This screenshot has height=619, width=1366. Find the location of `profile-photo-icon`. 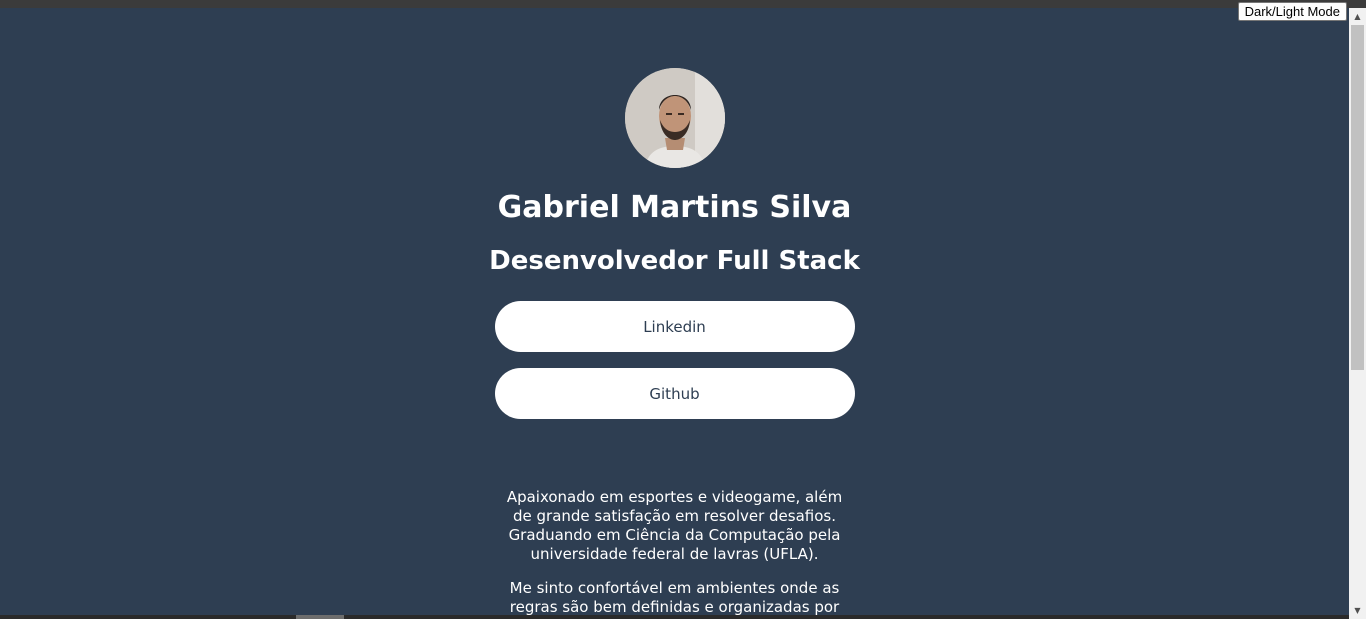

profile-photo-icon is located at coordinates (674, 118).